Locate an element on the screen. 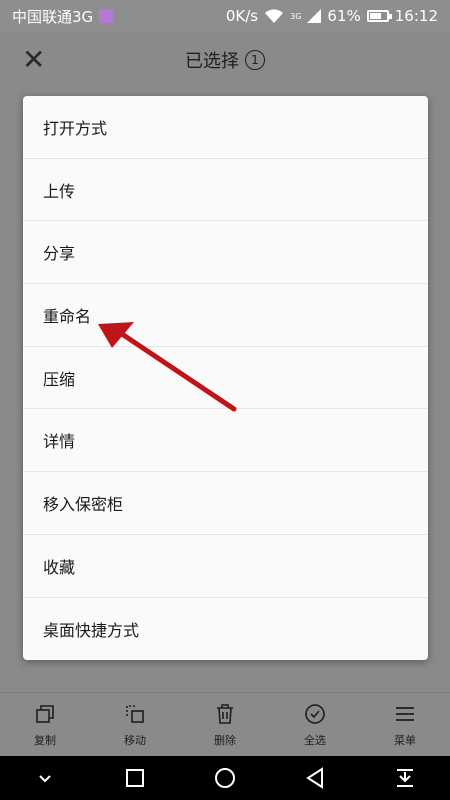 The width and height of the screenshot is (450, 800). carrier-label: 中国联通3G is located at coordinates (53, 16).